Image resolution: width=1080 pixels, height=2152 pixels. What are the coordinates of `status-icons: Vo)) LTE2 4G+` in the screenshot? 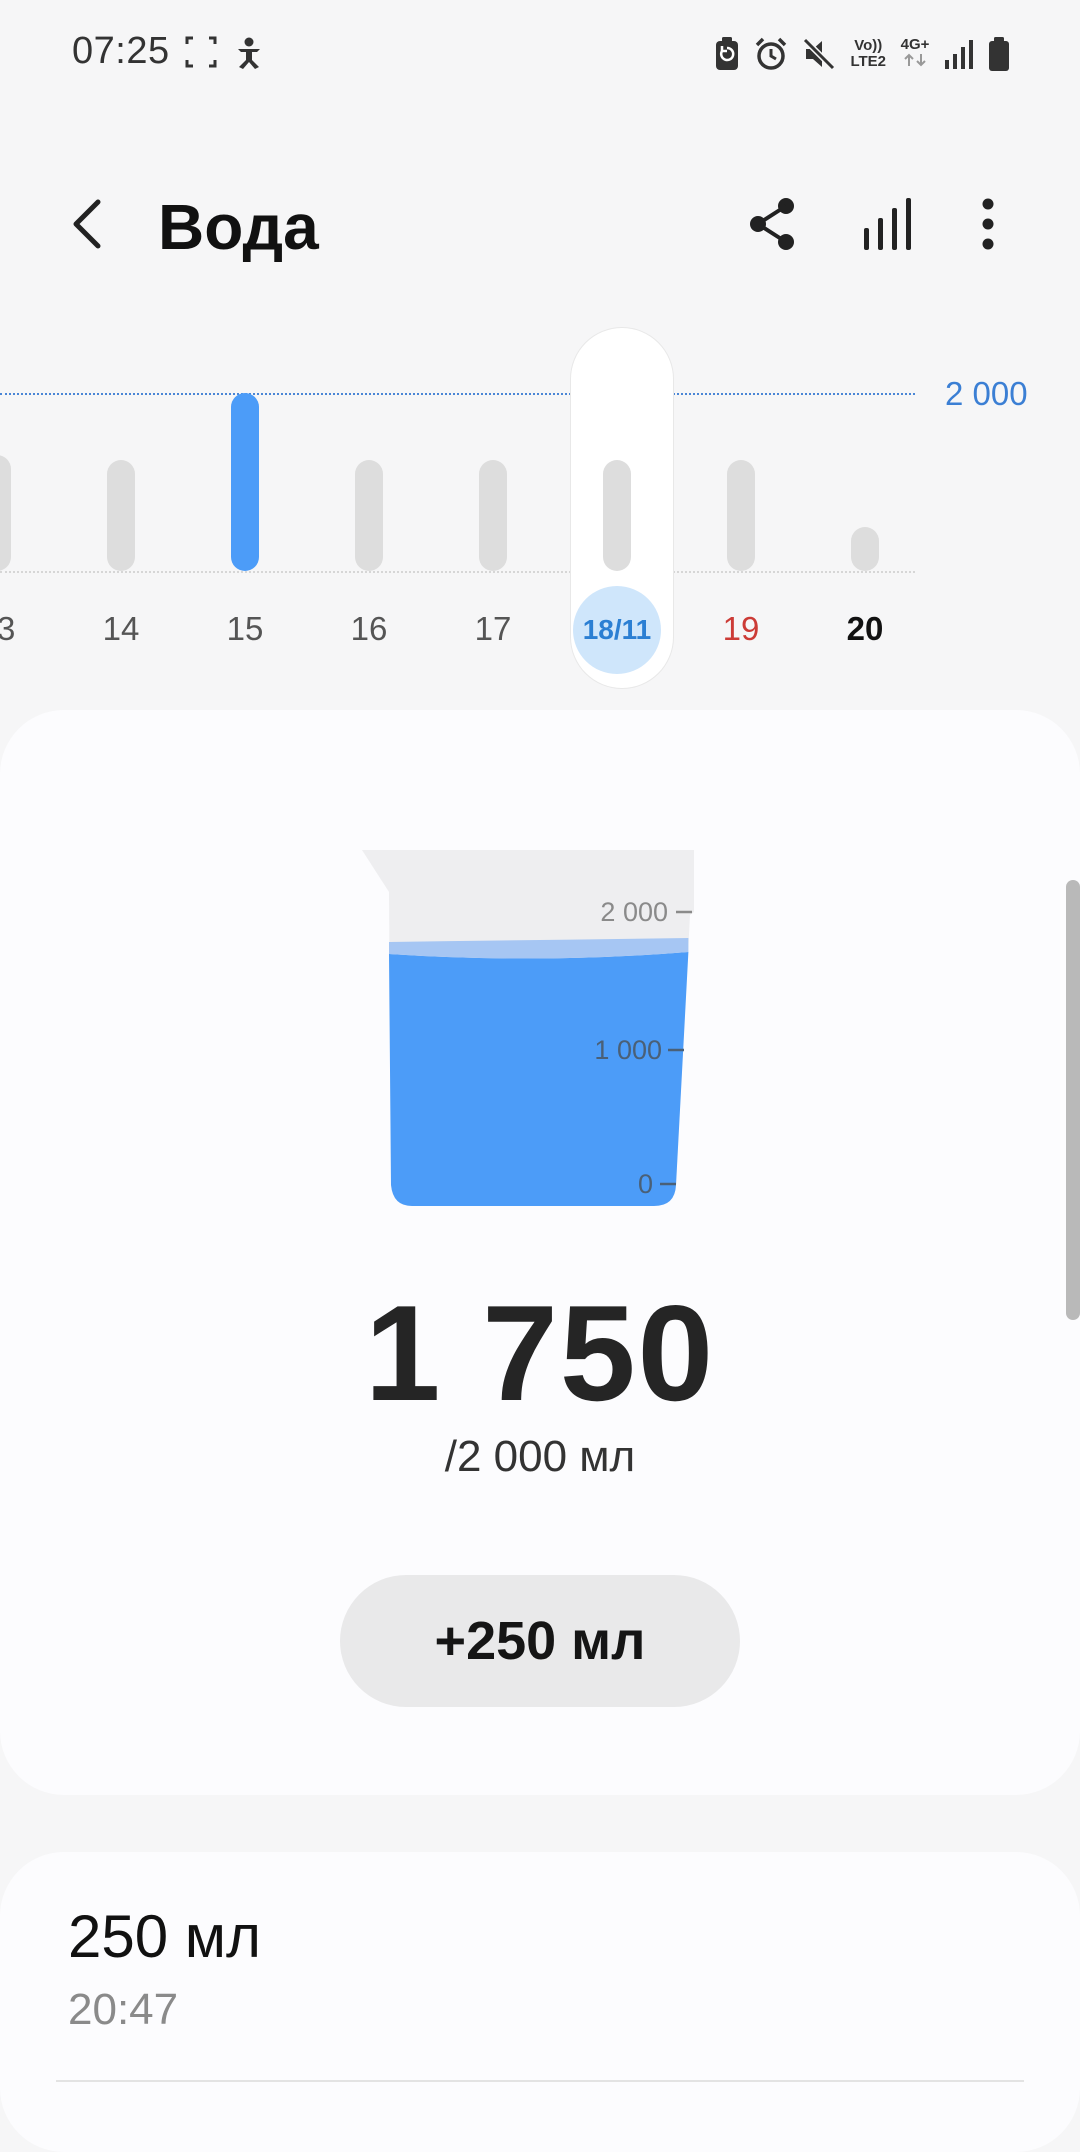 It's located at (862, 54).